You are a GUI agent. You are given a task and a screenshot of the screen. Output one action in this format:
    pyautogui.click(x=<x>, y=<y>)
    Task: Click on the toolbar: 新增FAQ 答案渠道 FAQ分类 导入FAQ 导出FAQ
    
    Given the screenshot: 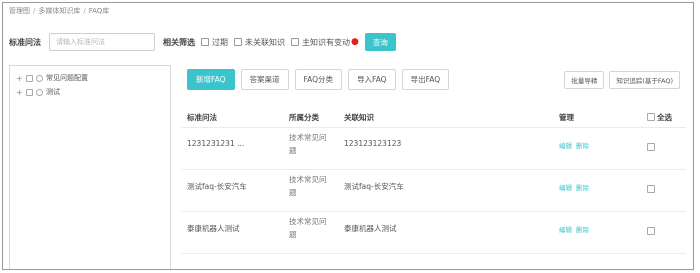 What is the action you would take?
    pyautogui.click(x=318, y=80)
    